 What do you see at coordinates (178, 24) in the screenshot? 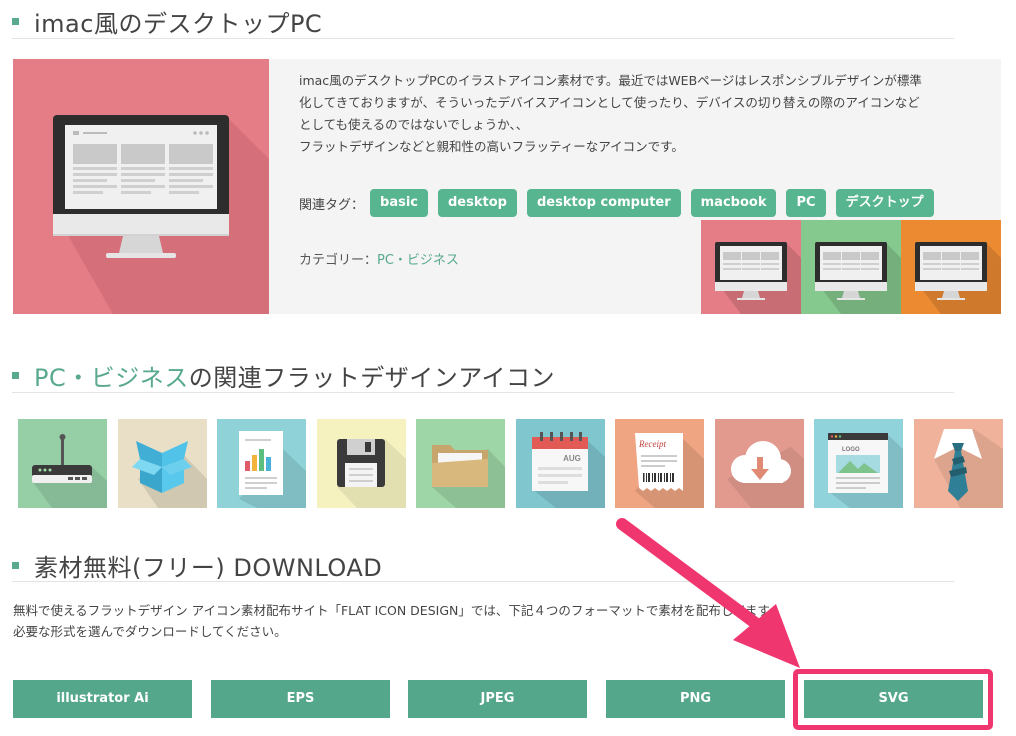
I see `page-title: imac風のデスクトップPC` at bounding box center [178, 24].